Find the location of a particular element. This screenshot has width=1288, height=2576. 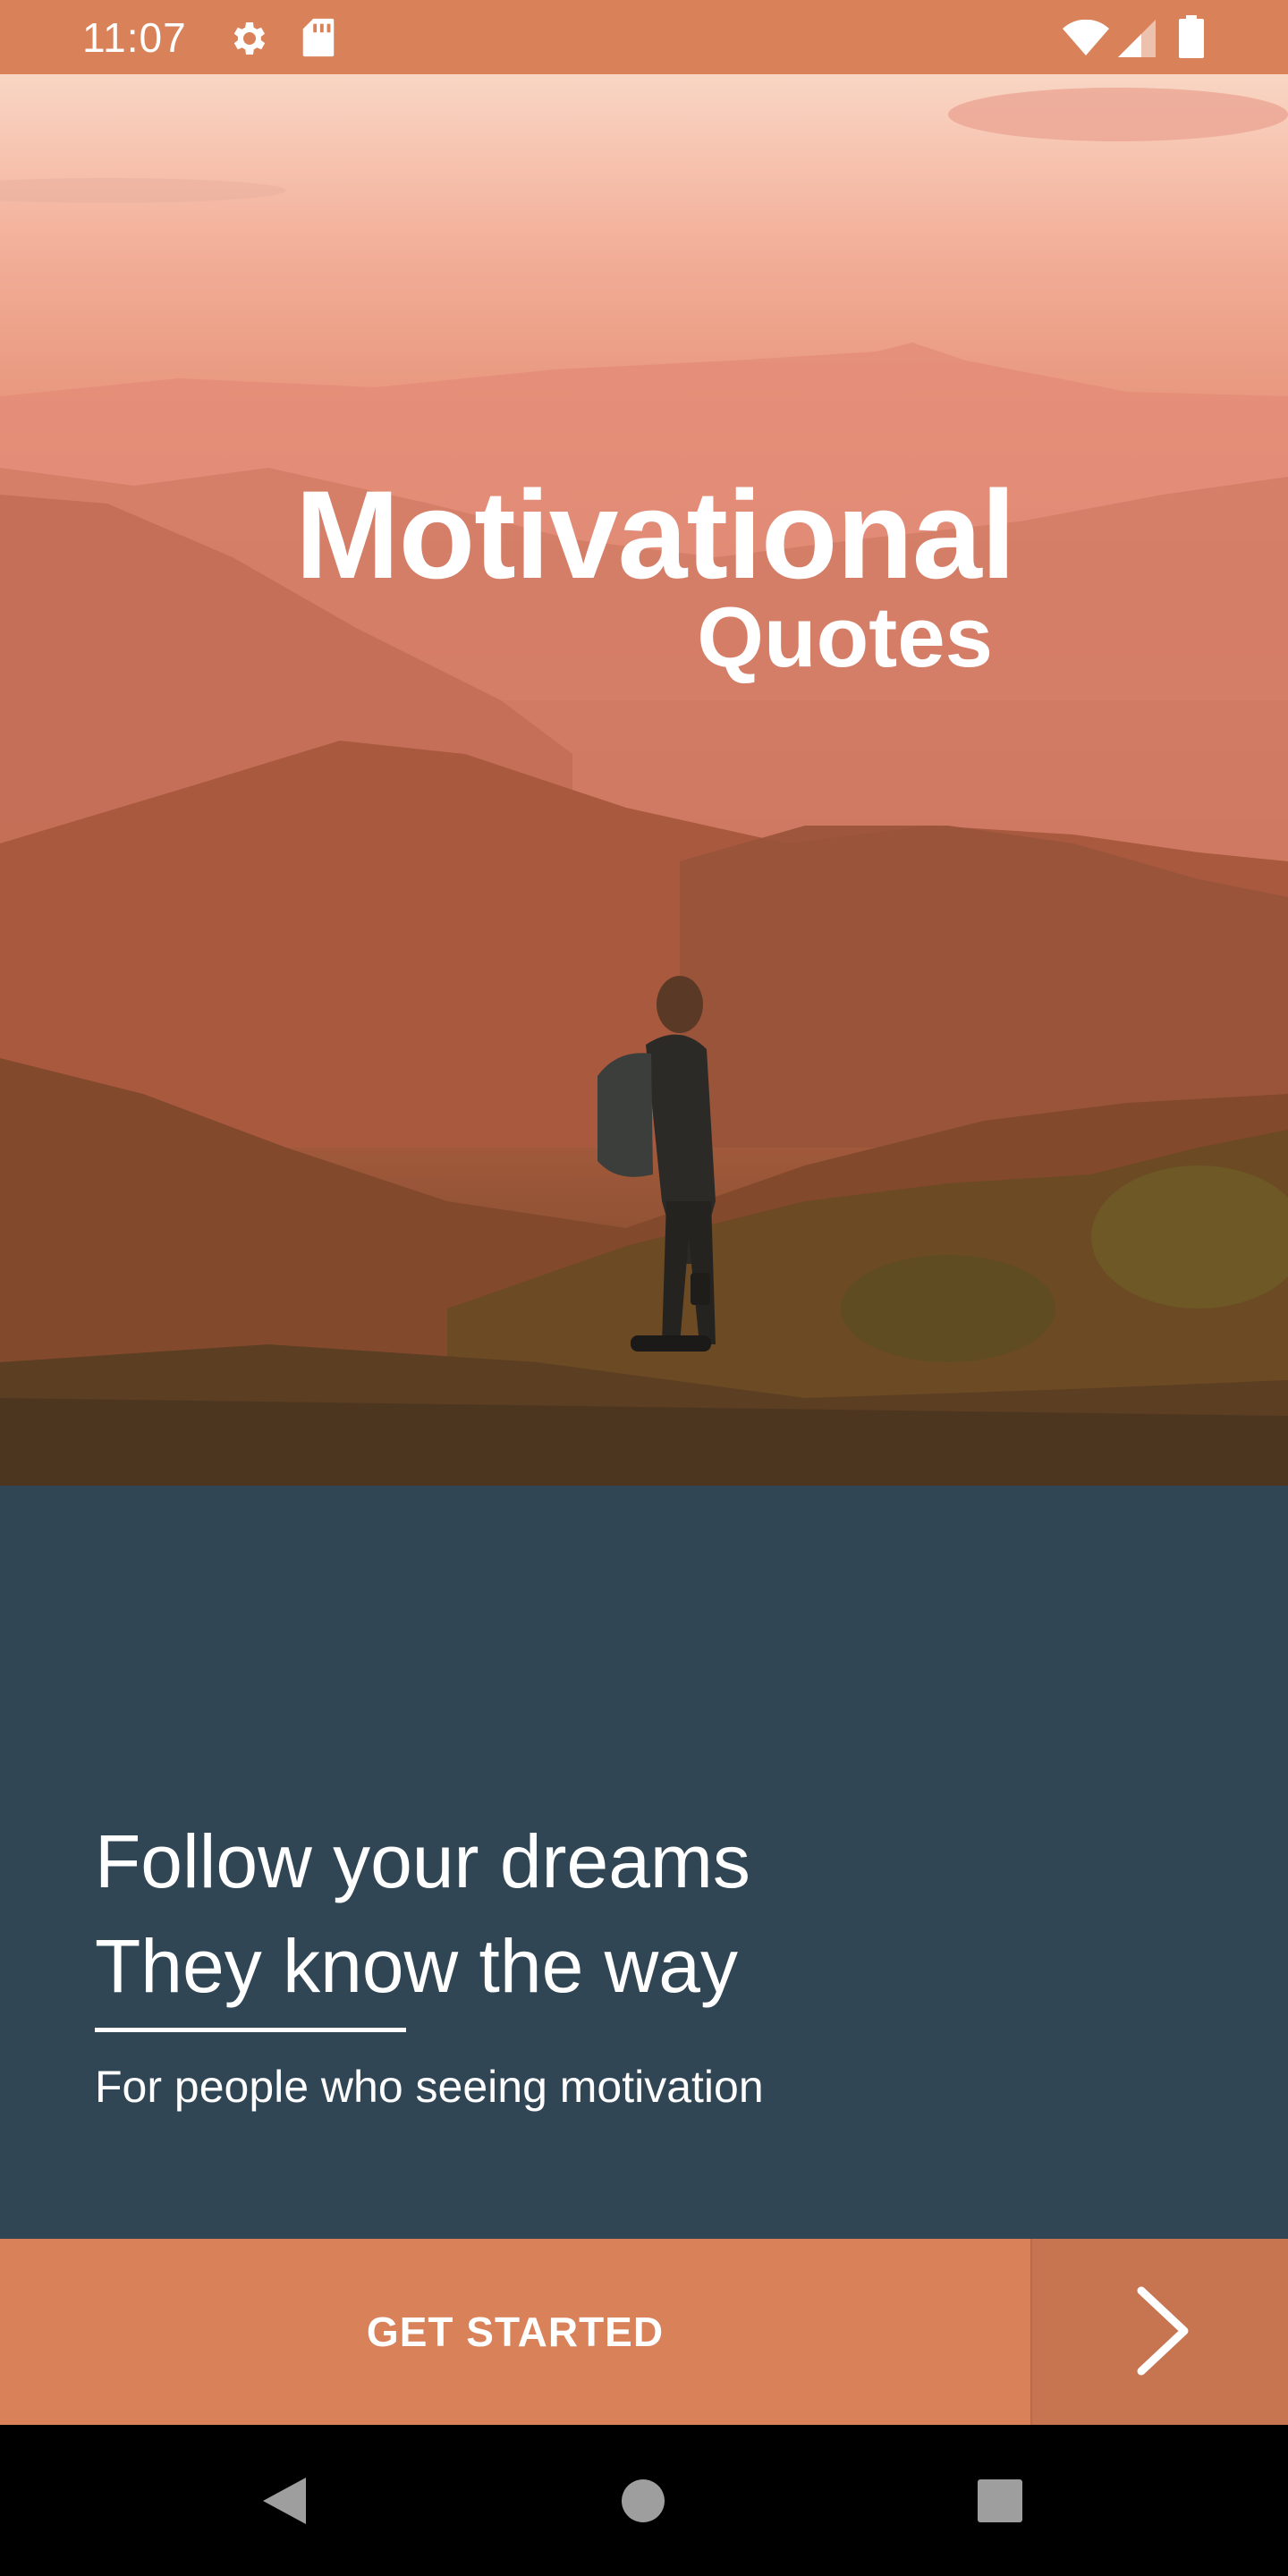

get-started-label: GET STARTED is located at coordinates (515, 2332).